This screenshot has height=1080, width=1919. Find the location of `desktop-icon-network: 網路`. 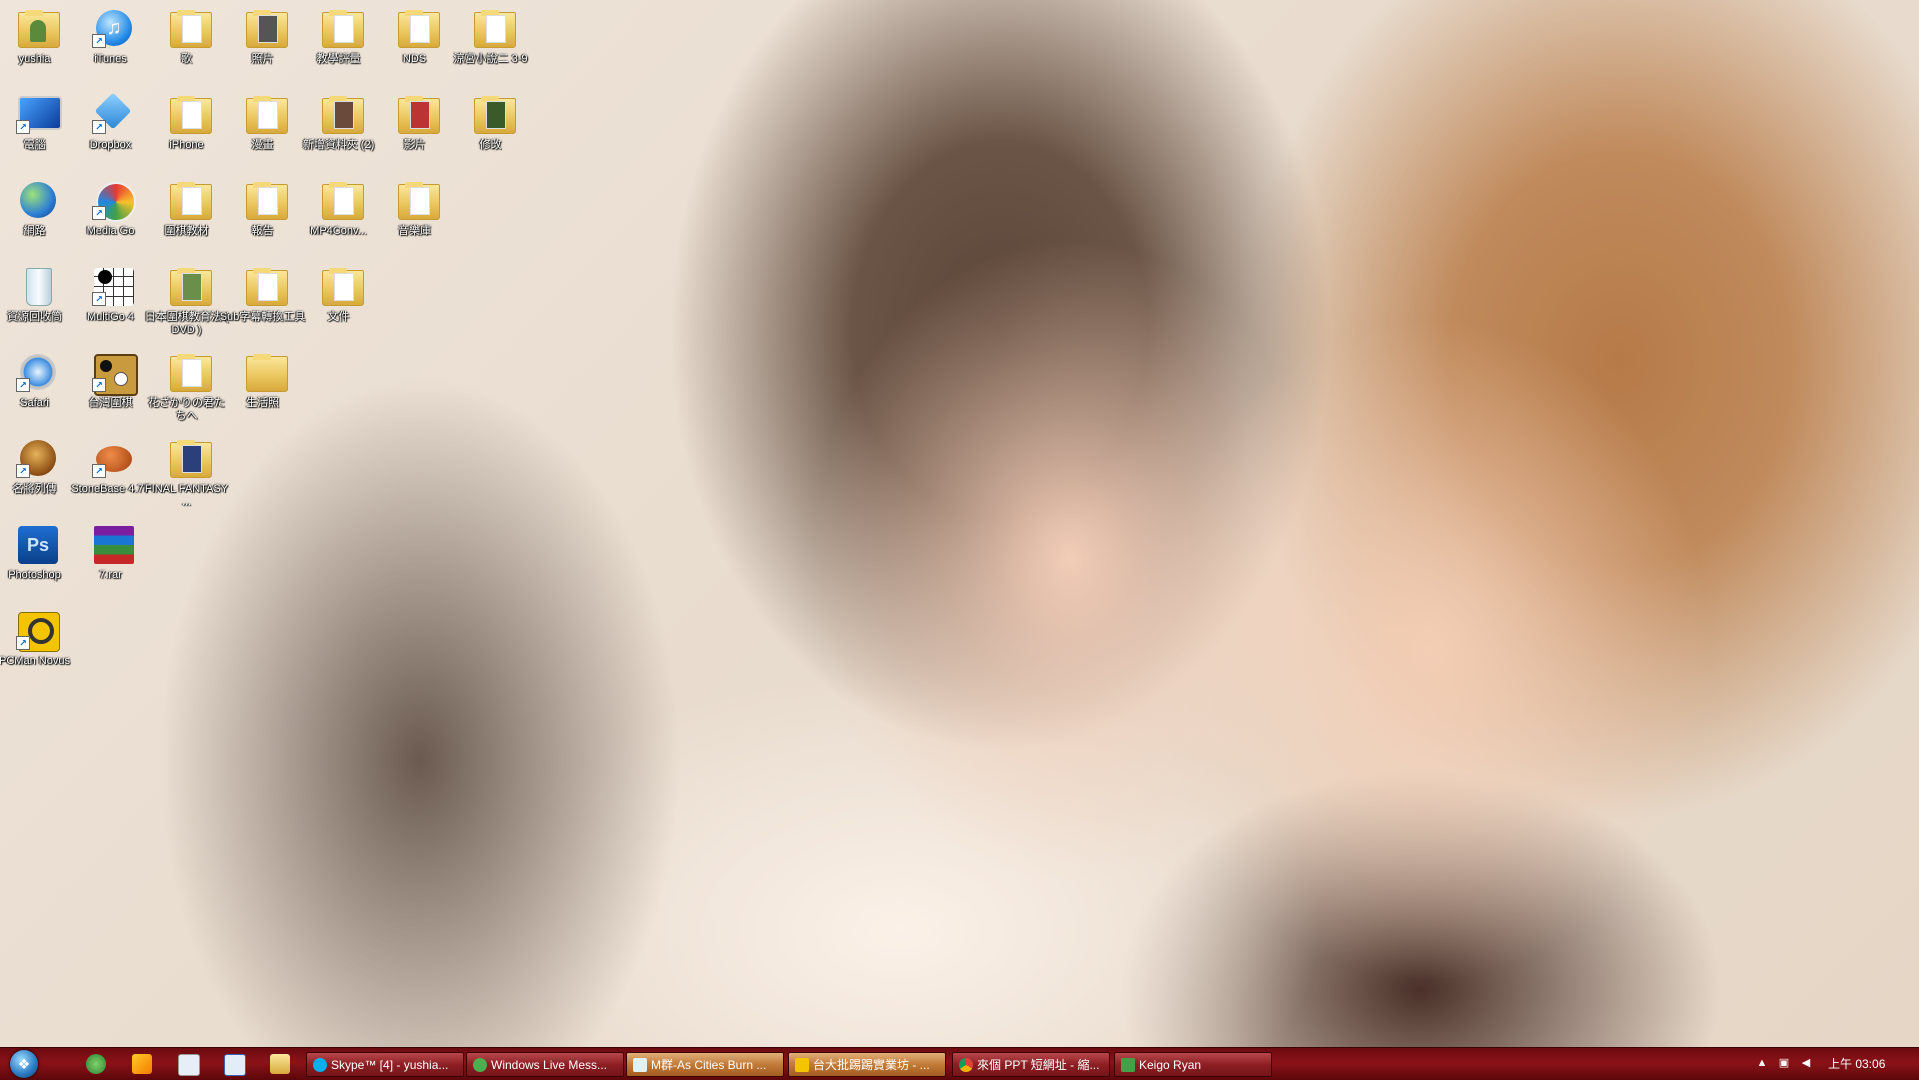

desktop-icon-network: 網路 is located at coordinates (38, 221).